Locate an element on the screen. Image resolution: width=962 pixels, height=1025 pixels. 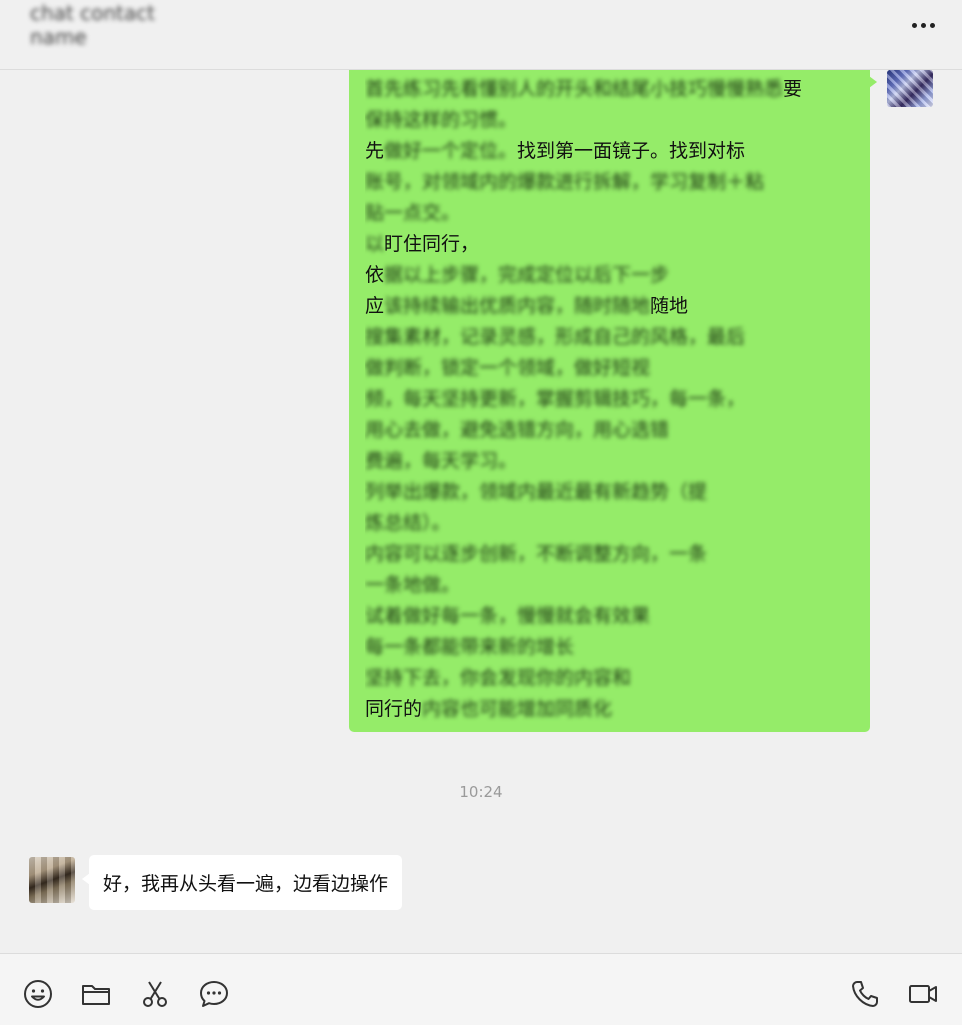
scissors-icon is located at coordinates (155, 994).